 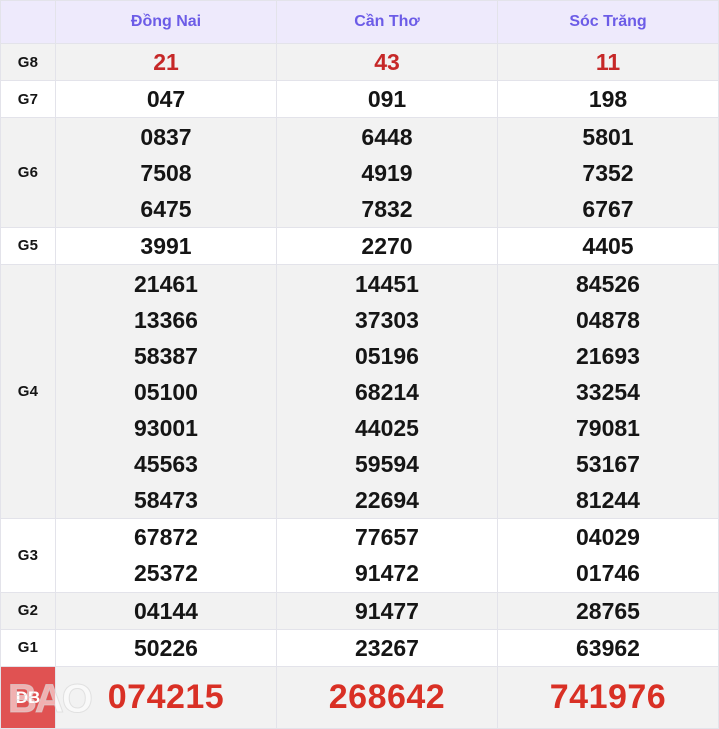 I want to click on prize-cell-g6-col1: 0837 7508 6475, so click(x=166, y=172).